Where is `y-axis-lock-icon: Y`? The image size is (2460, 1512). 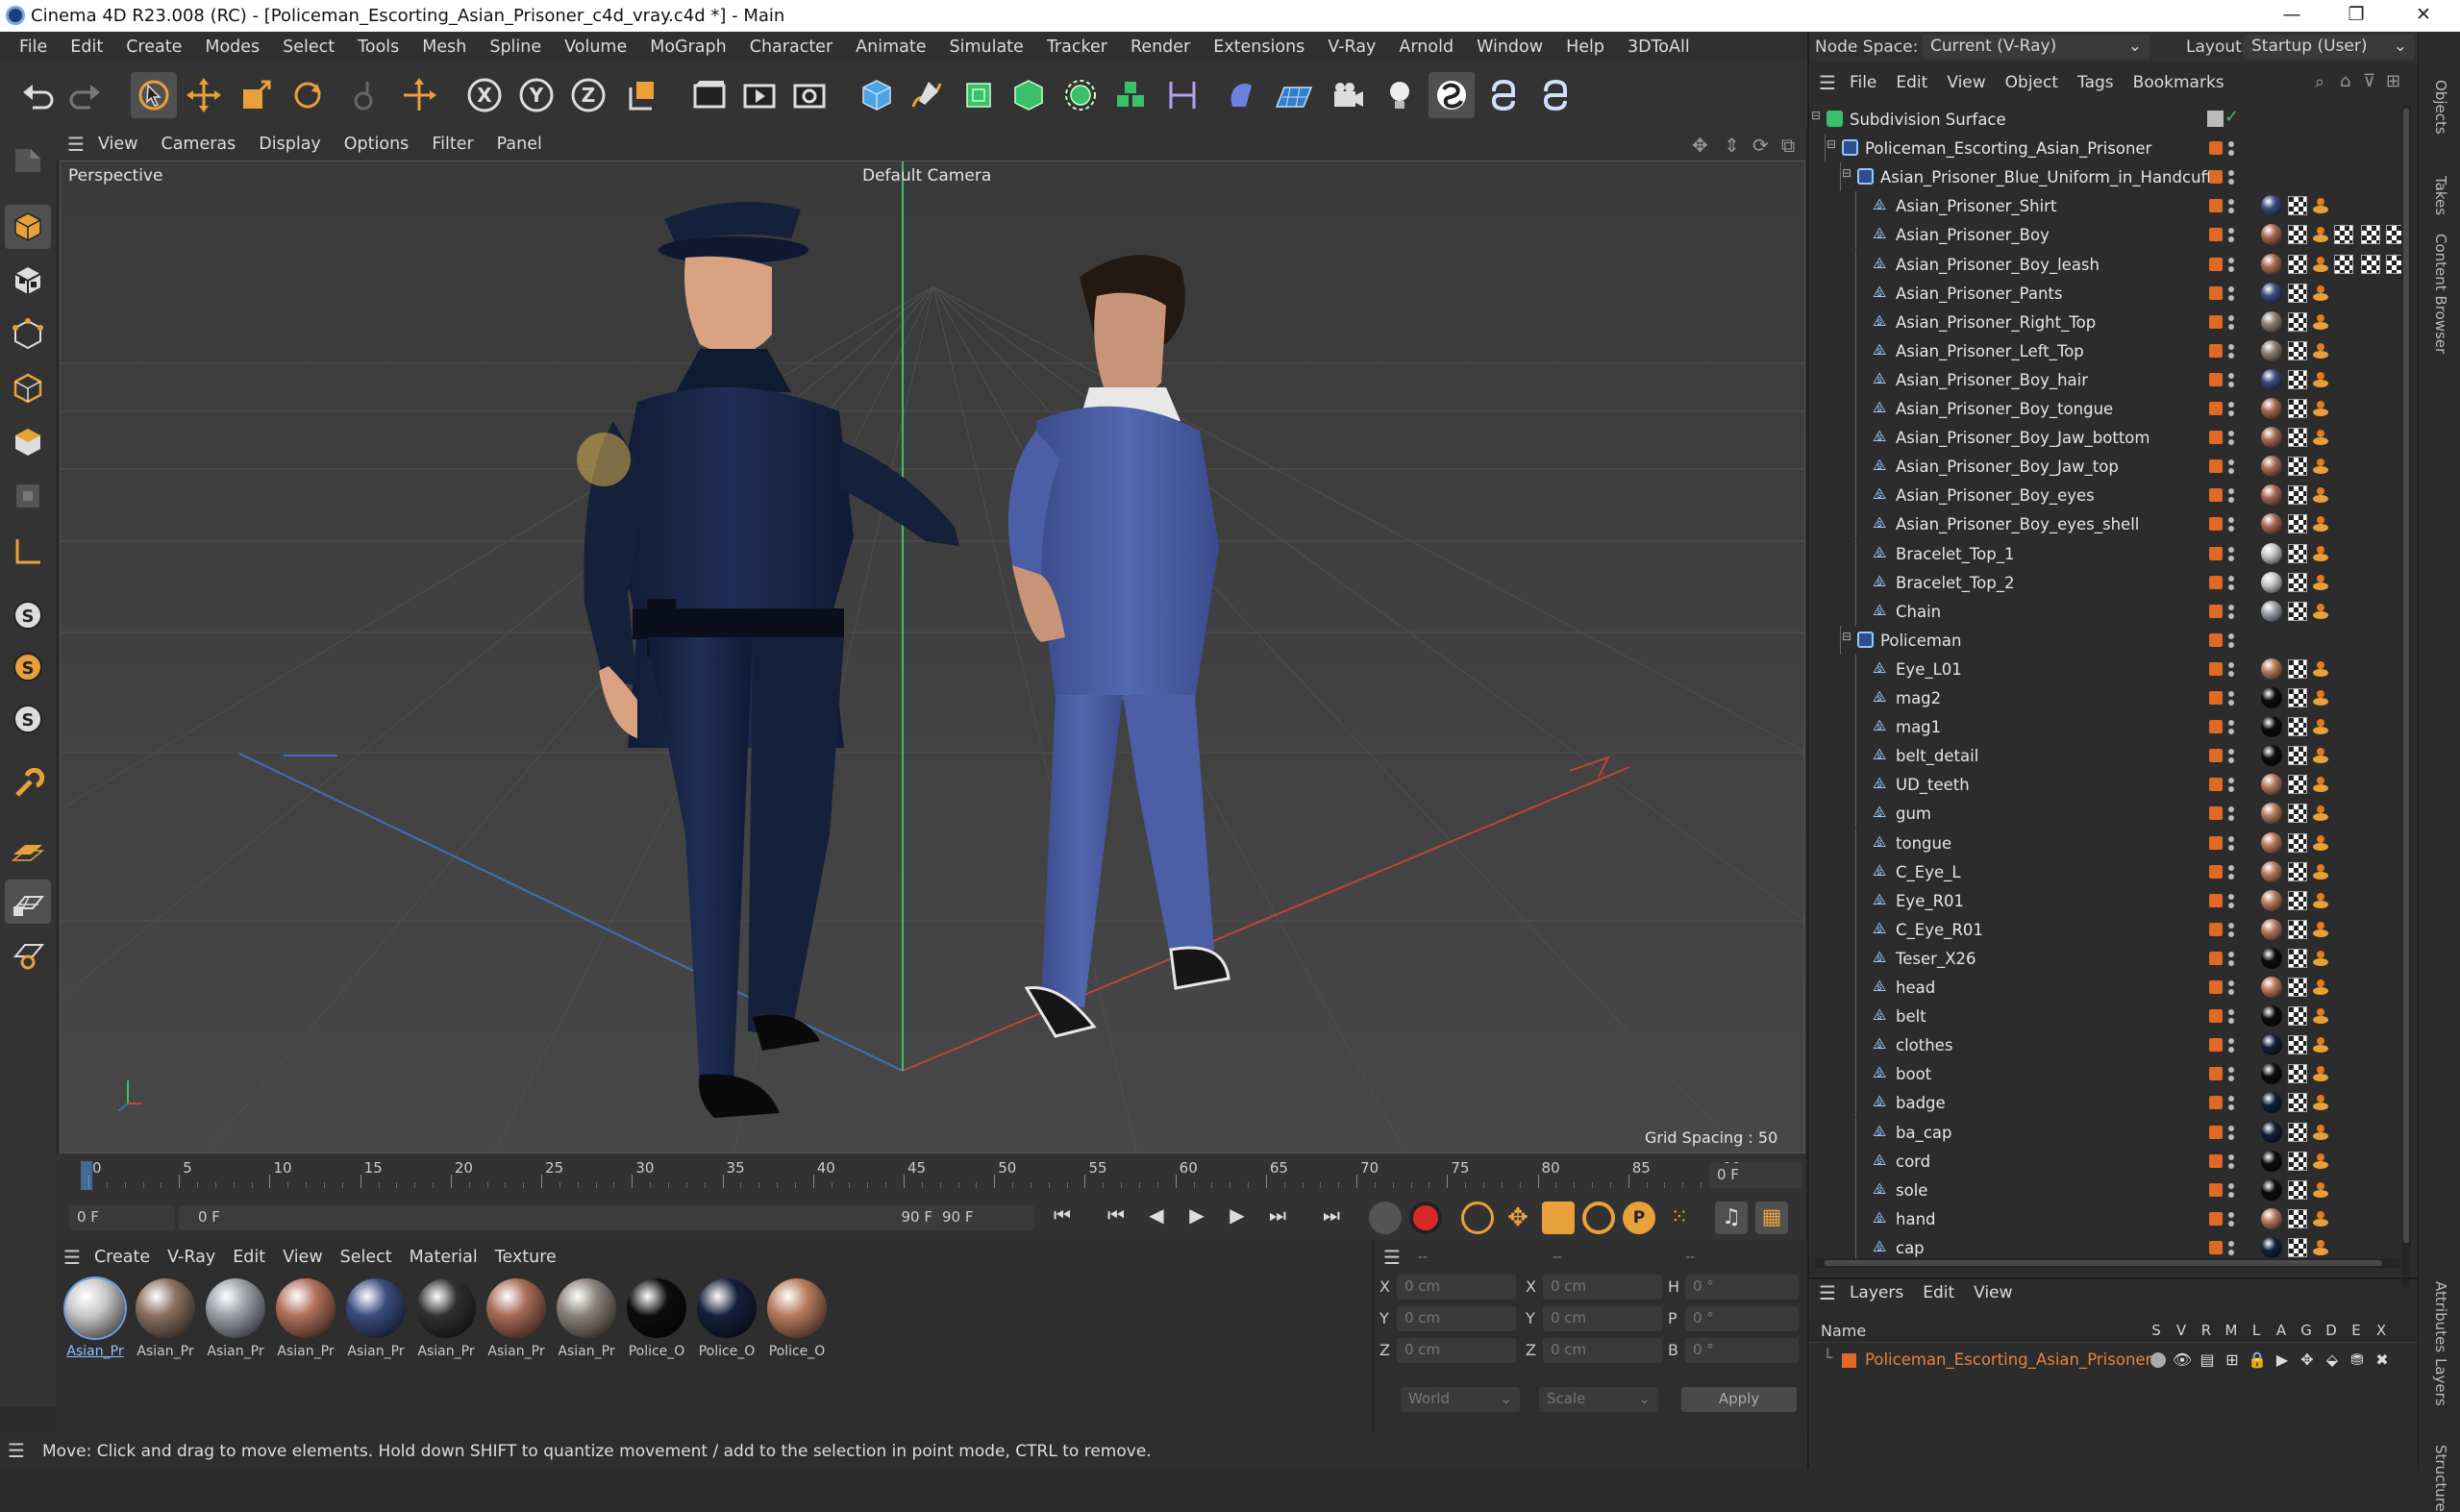 y-axis-lock-icon: Y is located at coordinates (536, 95).